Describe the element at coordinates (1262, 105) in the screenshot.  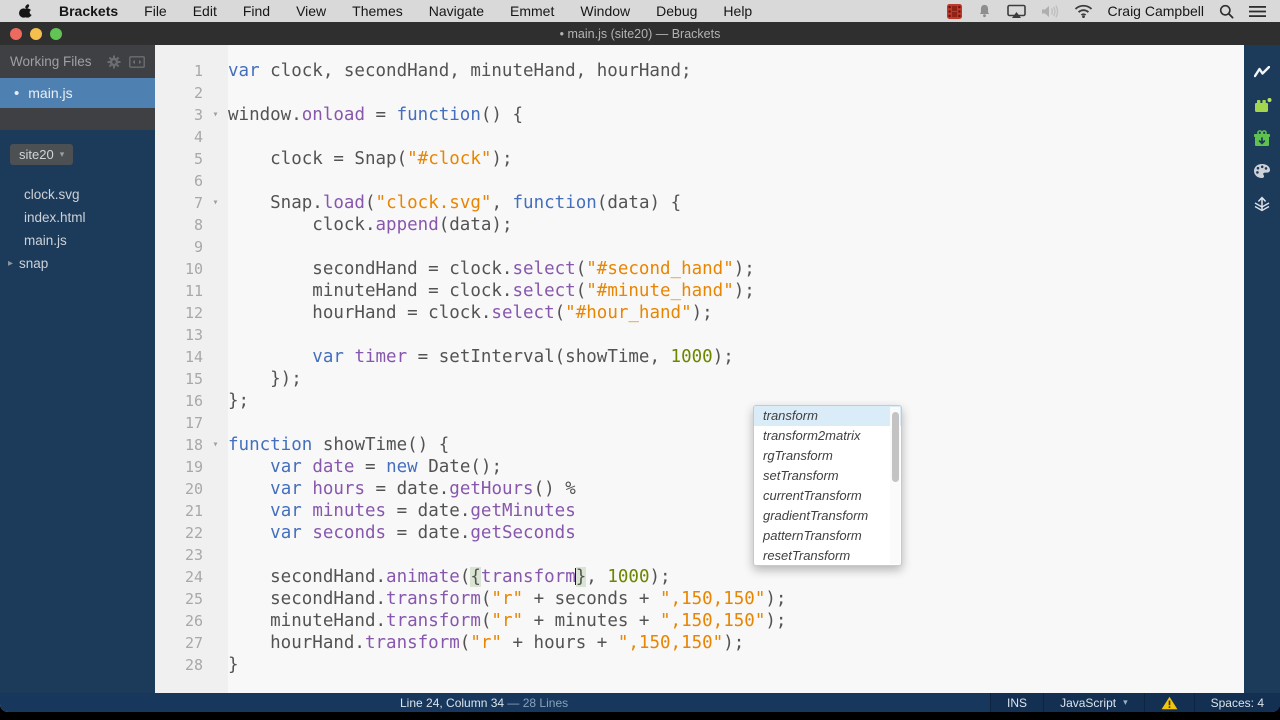
I see `extension-manager-brick-icon` at that location.